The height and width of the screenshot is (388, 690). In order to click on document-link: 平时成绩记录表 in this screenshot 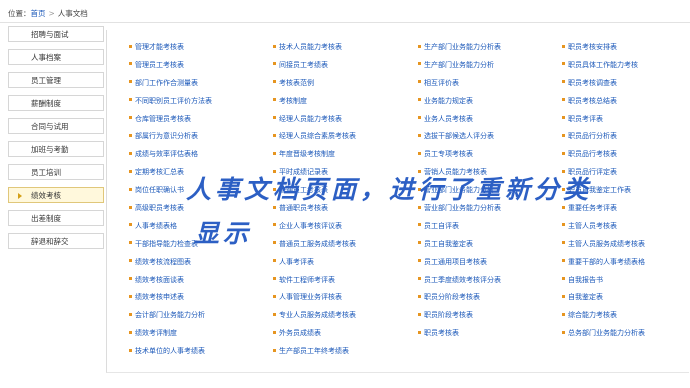, I will do `click(343, 176)`.